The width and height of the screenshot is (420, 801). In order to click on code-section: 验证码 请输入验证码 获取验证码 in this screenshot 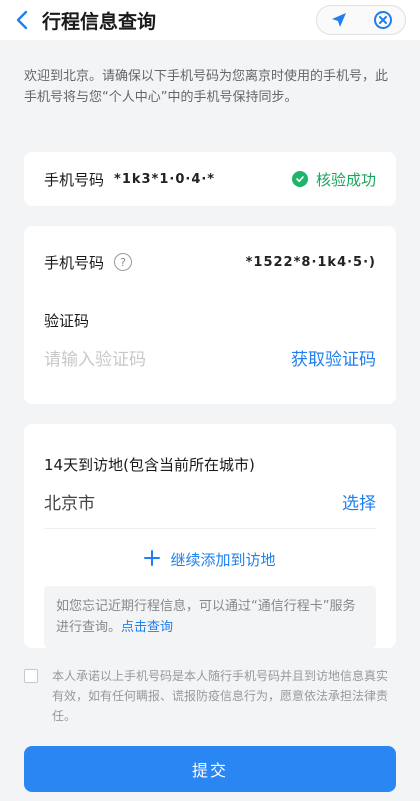, I will do `click(210, 340)`.